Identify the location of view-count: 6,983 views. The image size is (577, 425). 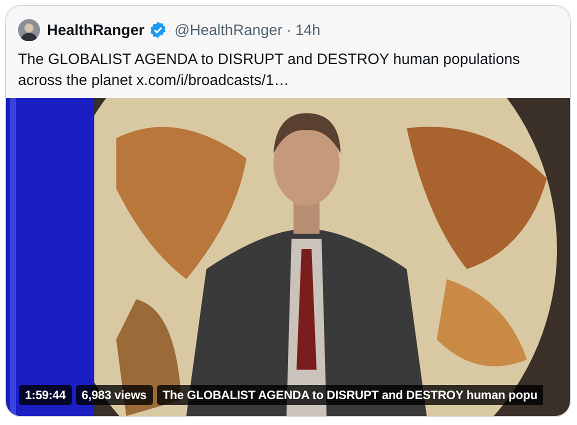
(114, 395).